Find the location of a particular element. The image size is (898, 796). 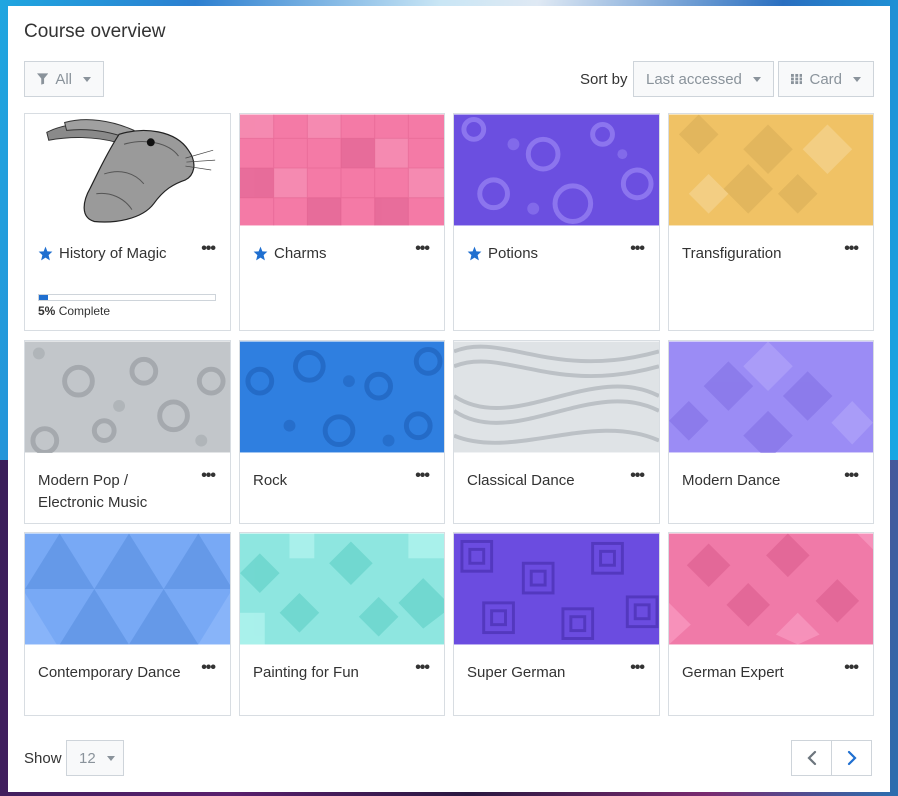

course-title: Super German is located at coordinates (542, 673).